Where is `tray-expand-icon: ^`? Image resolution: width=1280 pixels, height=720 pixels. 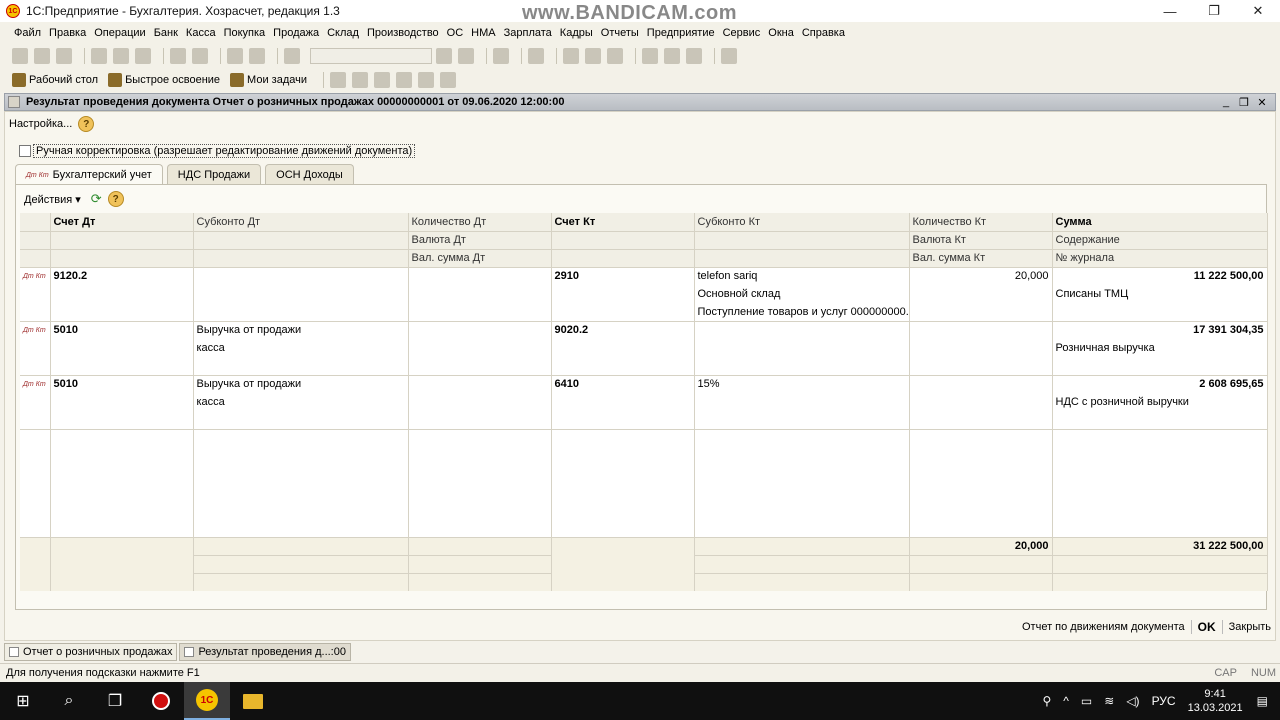 tray-expand-icon: ^ is located at coordinates (1066, 701).